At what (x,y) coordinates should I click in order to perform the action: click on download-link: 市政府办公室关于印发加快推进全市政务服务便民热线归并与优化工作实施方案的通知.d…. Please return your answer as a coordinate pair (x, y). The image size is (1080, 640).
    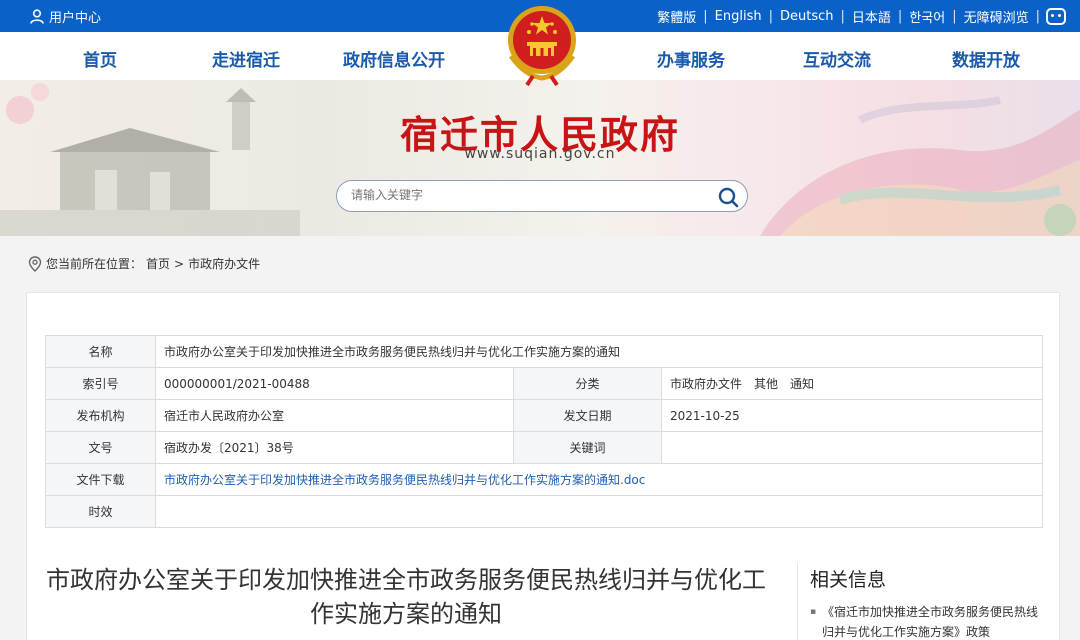
    Looking at the image, I should click on (404, 480).